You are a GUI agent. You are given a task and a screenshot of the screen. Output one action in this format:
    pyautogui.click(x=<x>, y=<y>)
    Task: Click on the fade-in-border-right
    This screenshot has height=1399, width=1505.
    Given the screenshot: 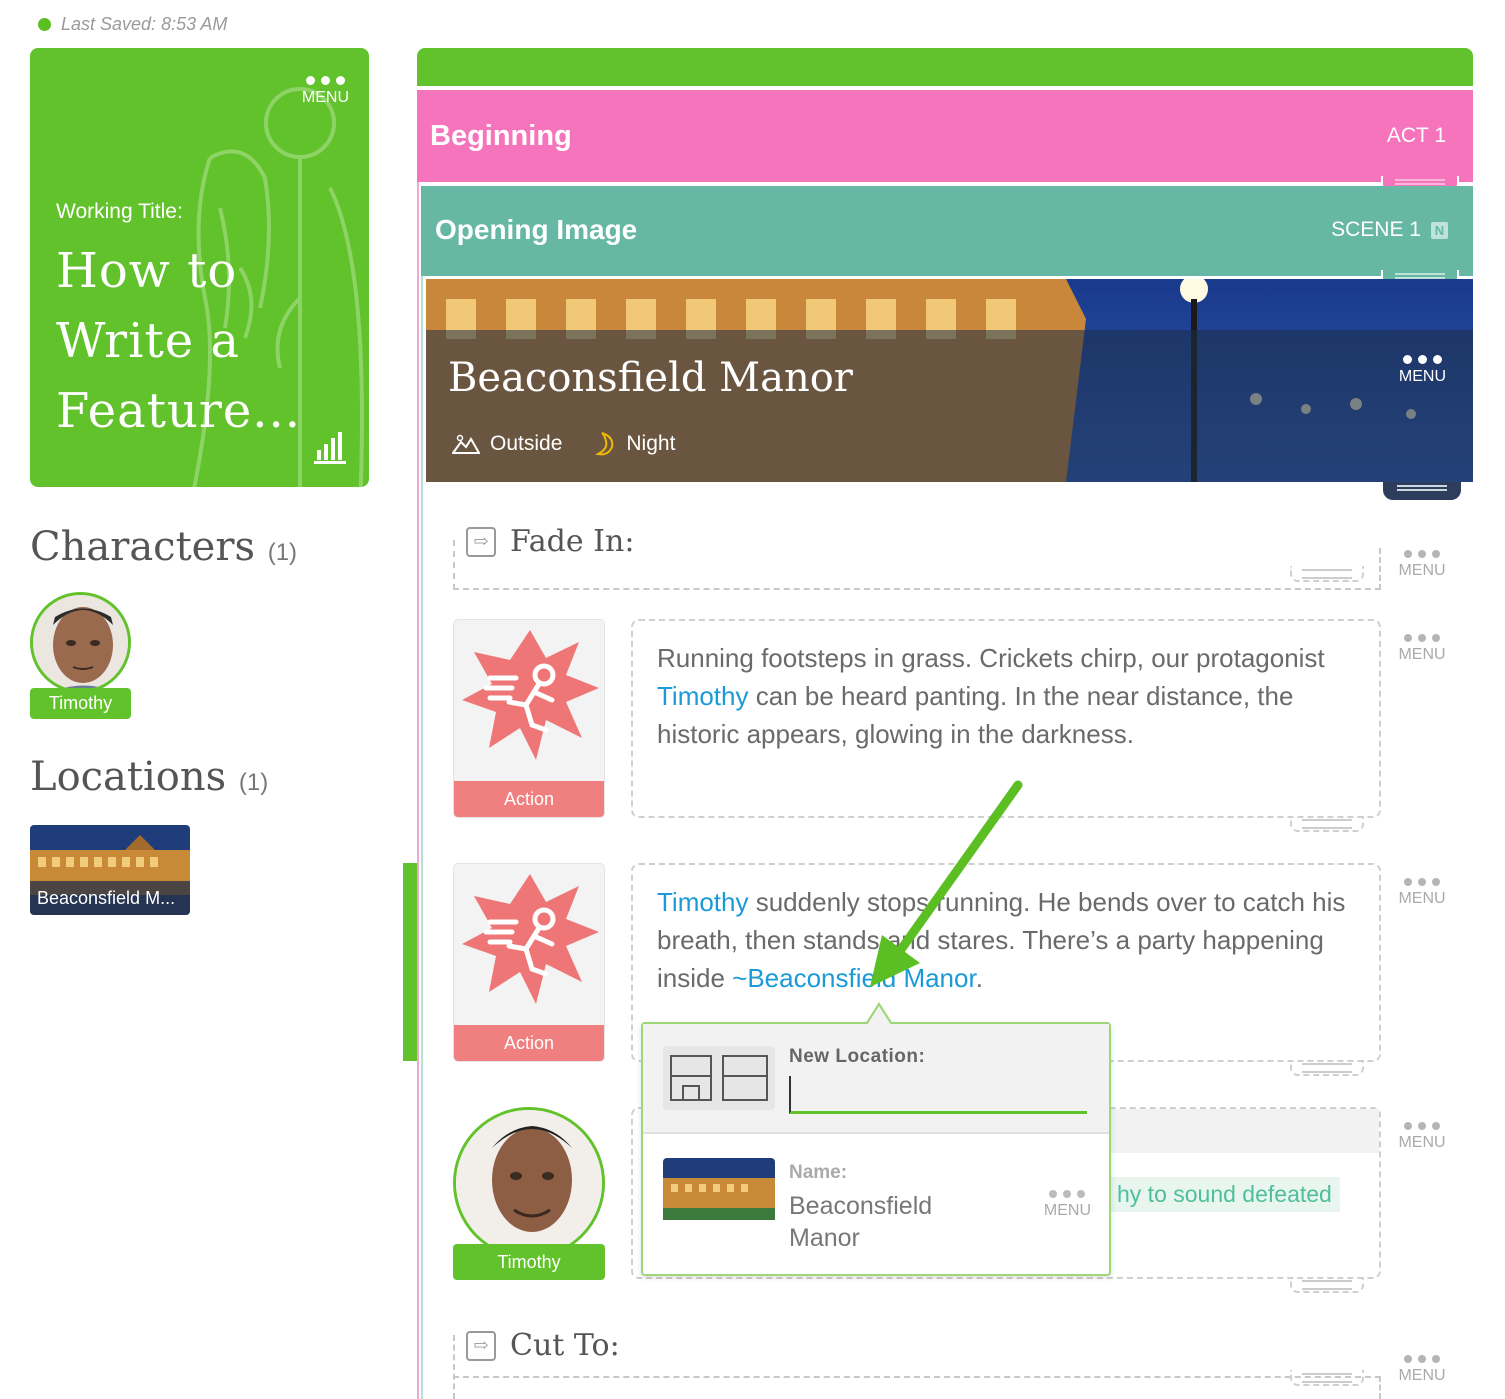 What is the action you would take?
    pyautogui.click(x=1380, y=569)
    